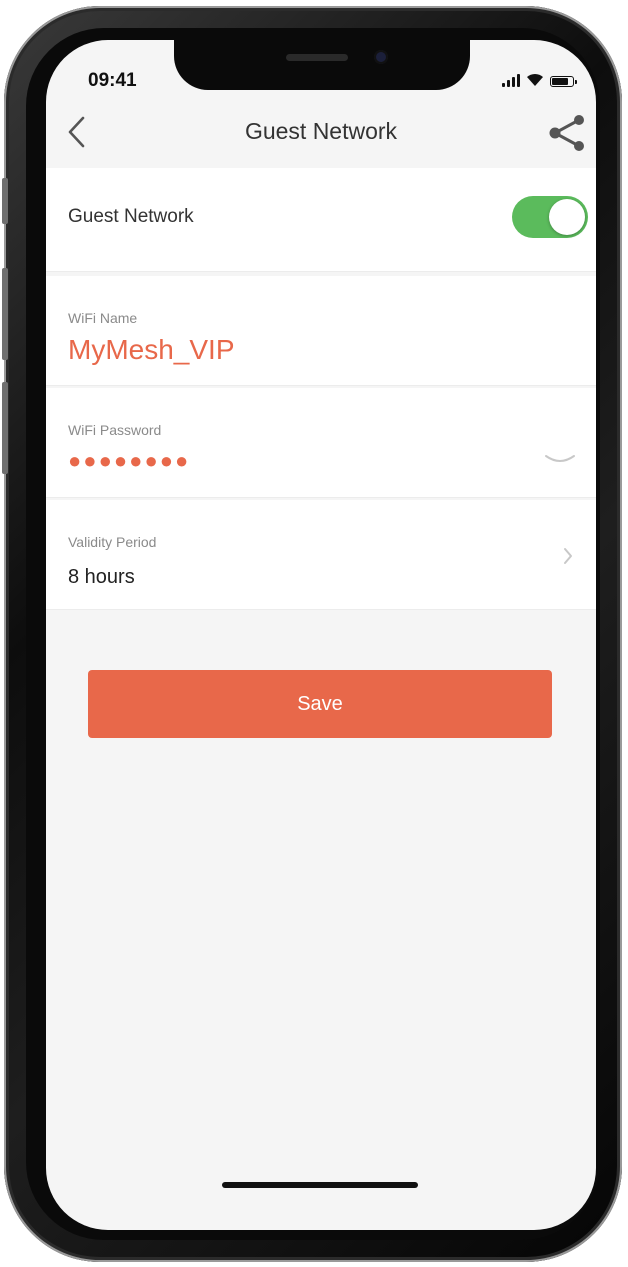 This screenshot has height=1267, width=628. I want to click on guest-network-toggle, so click(550, 217).